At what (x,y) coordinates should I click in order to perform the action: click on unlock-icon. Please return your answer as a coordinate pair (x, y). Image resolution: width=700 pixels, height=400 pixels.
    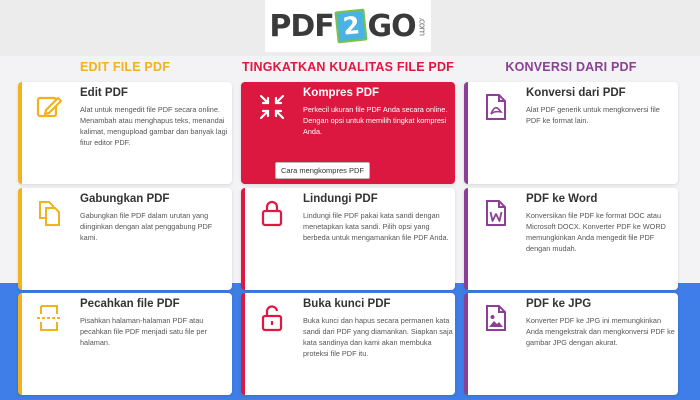
    Looking at the image, I should click on (272, 318).